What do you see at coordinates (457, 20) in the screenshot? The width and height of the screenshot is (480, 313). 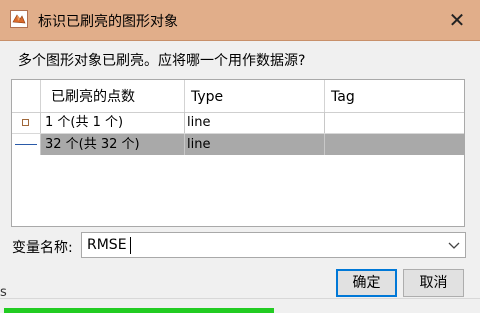 I see `close-button: ✕` at bounding box center [457, 20].